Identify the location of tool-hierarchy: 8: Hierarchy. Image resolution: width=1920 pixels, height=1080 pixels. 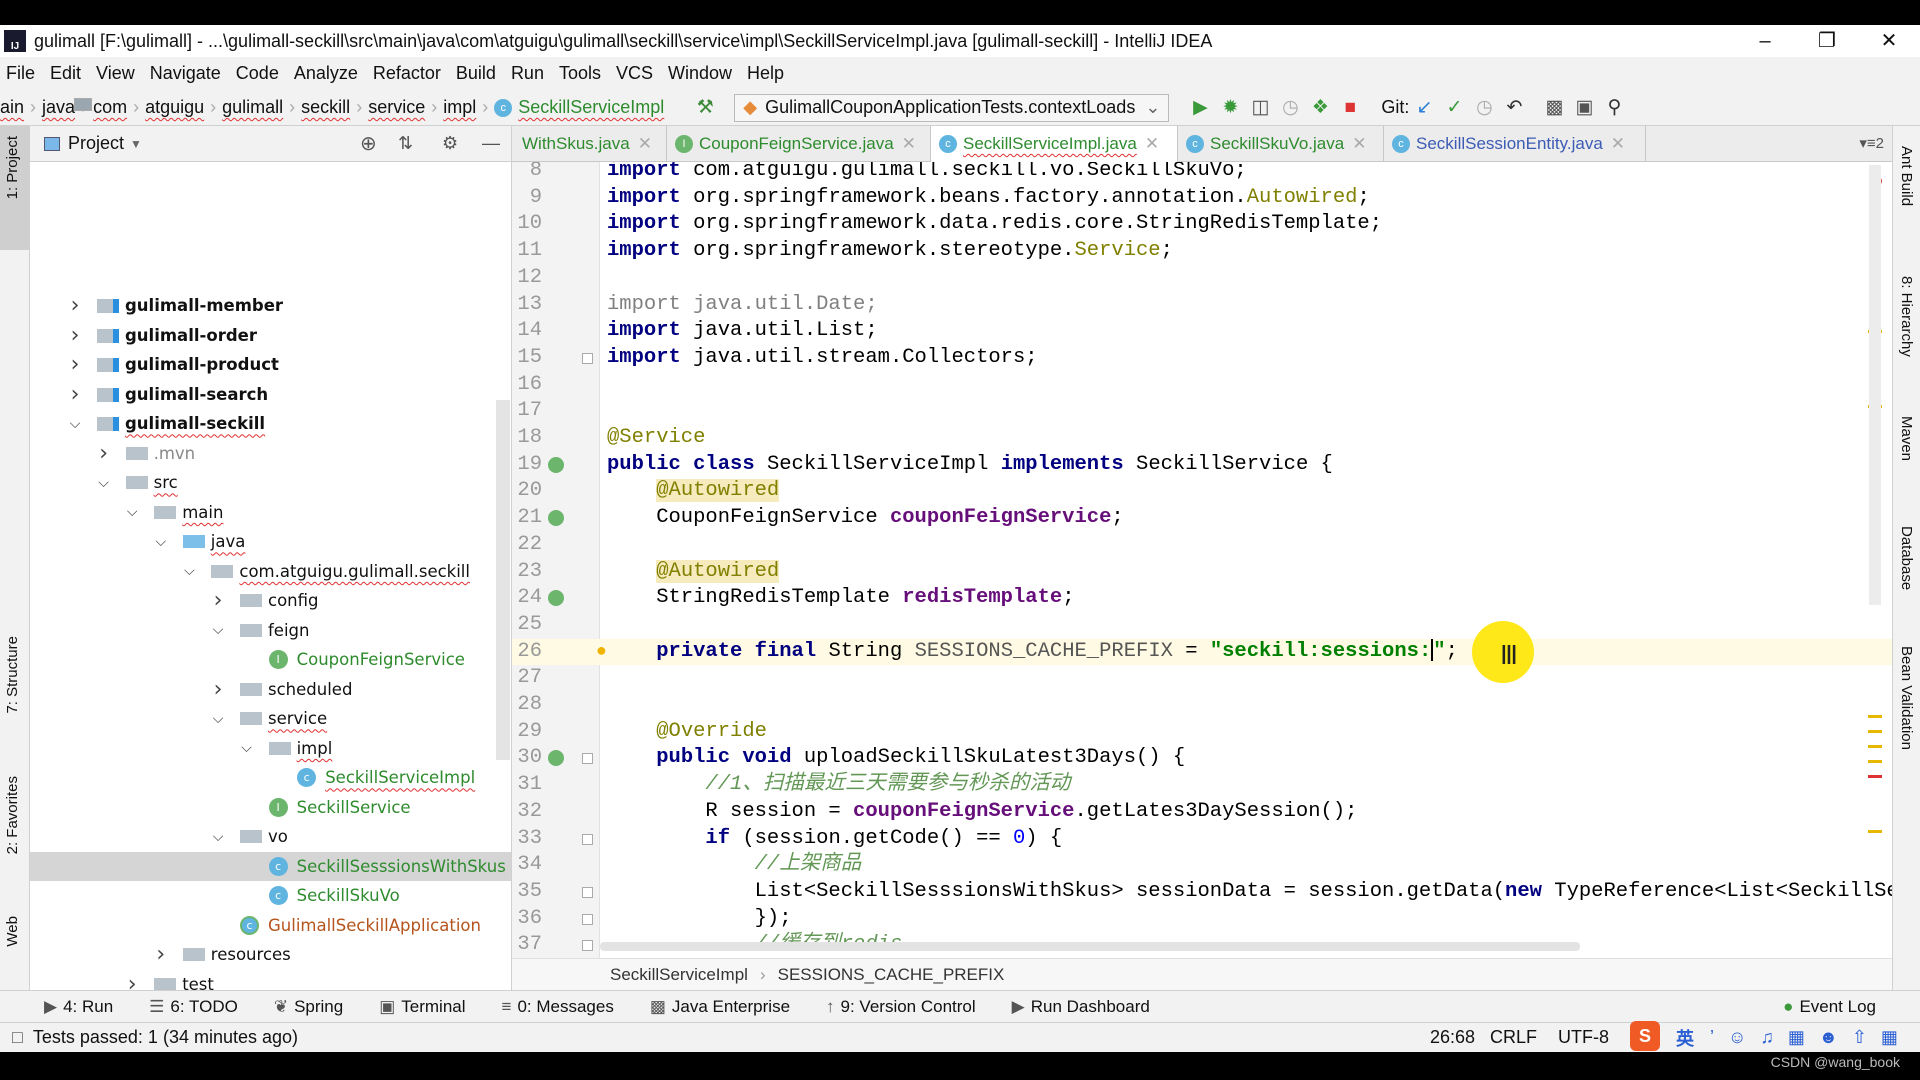
(1906, 316).